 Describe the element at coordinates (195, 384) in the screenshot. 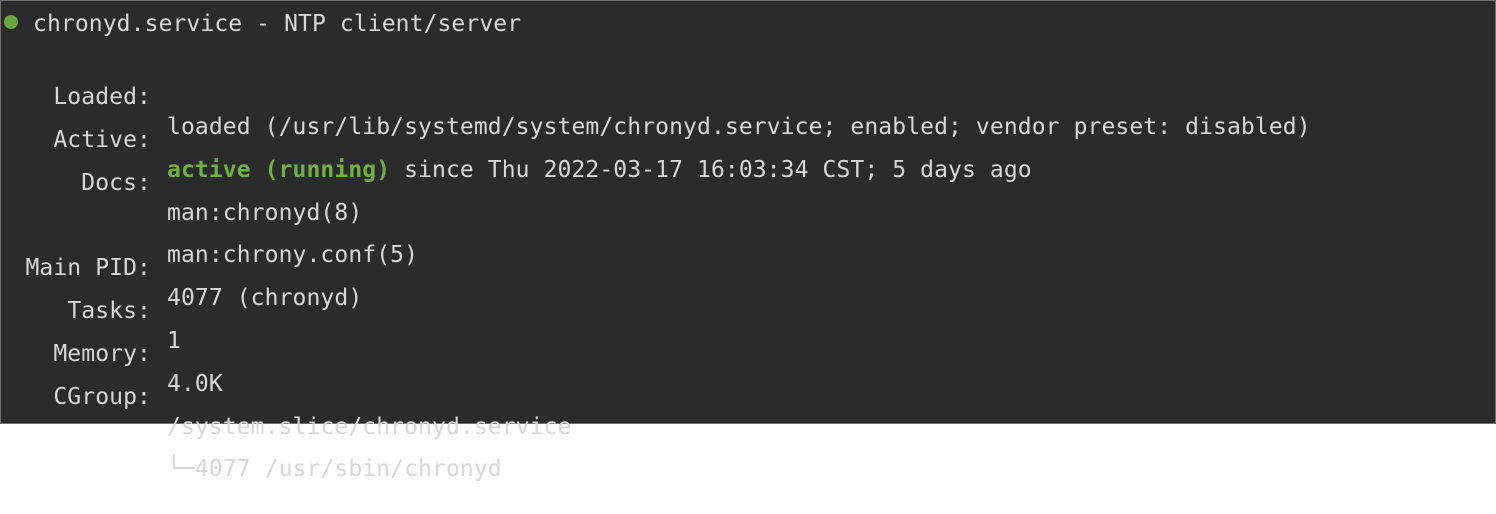

I see `memory-value: 4.0K` at that location.